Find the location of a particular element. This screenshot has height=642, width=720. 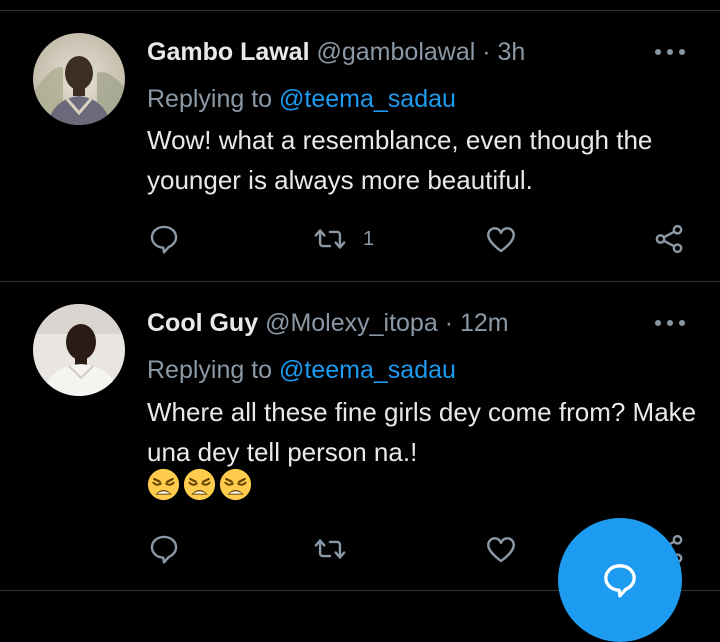

compose-reply-button is located at coordinates (620, 580).